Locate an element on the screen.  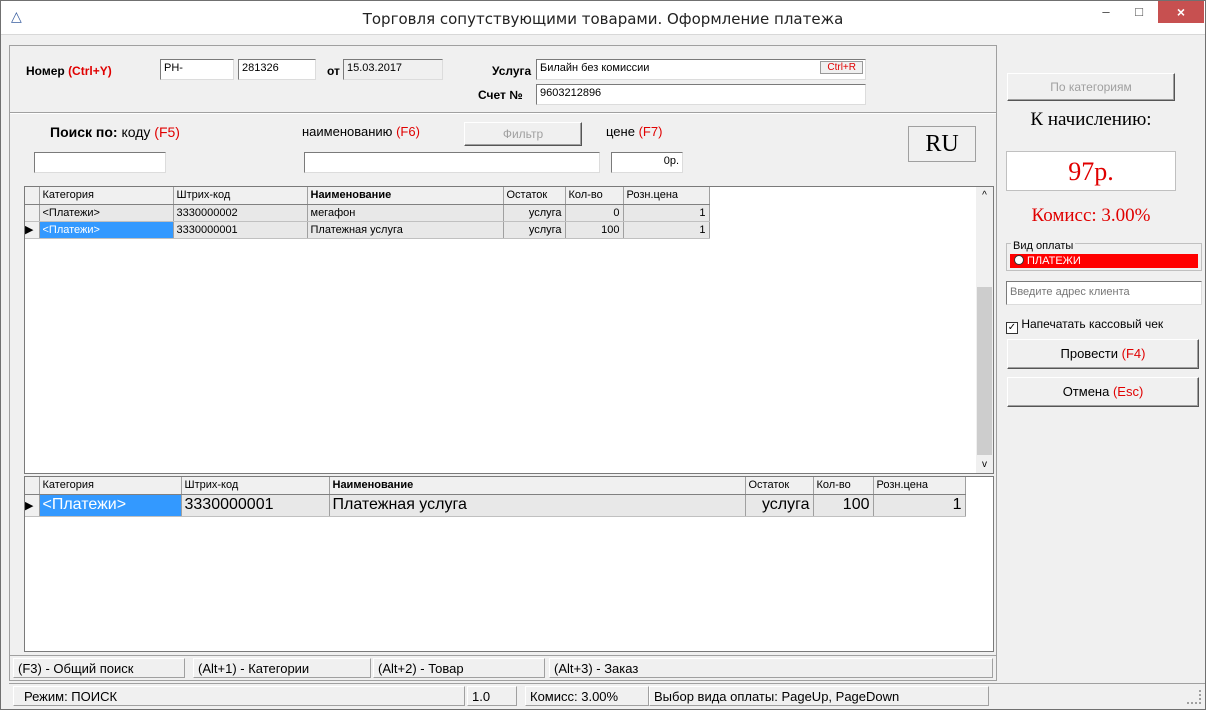
hotkey-order: (Alt+3) - Заказ is located at coordinates (771, 668).